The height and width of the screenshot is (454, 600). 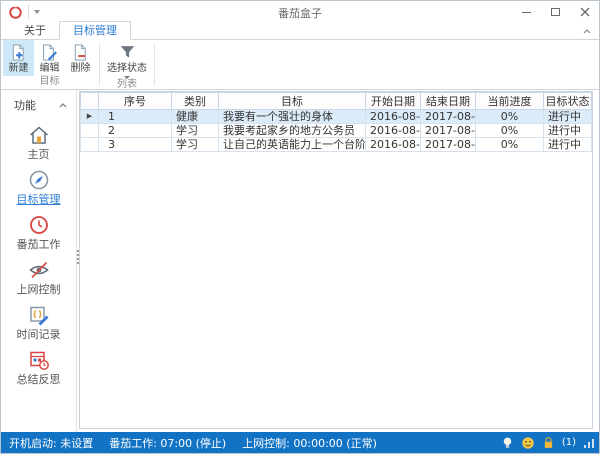 What do you see at coordinates (38, 334) in the screenshot?
I see `sidebar-item-label: 时间记录` at bounding box center [38, 334].